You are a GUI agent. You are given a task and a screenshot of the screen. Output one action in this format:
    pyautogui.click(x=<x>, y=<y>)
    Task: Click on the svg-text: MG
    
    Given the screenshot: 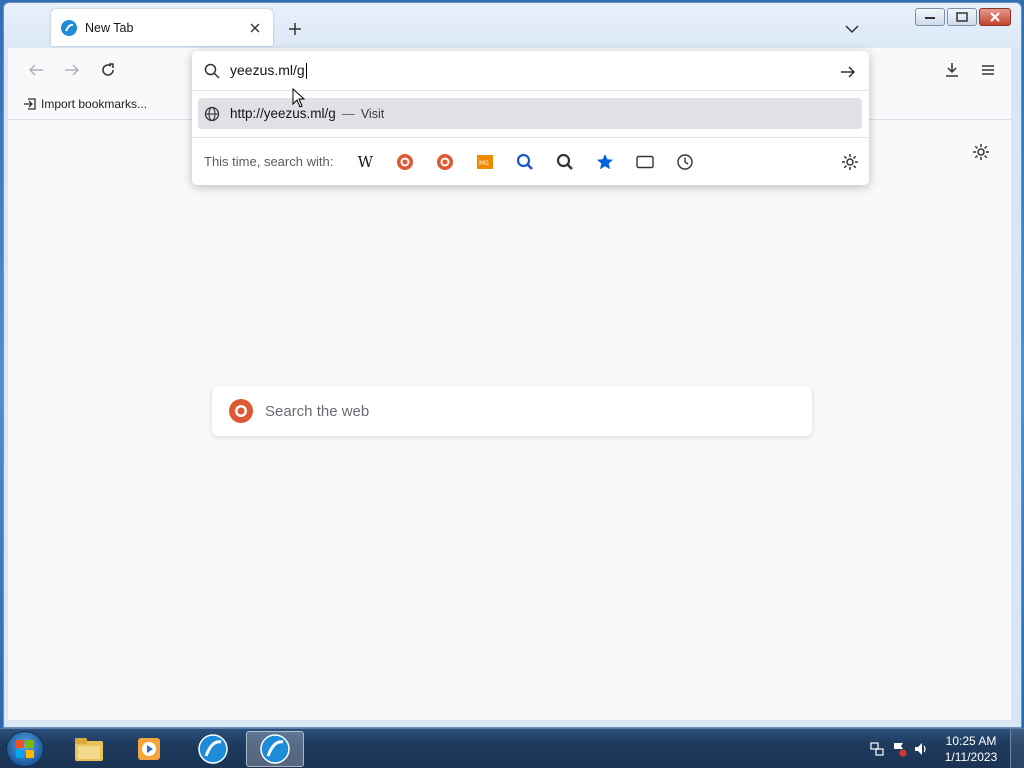 What is the action you would take?
    pyautogui.click(x=484, y=163)
    